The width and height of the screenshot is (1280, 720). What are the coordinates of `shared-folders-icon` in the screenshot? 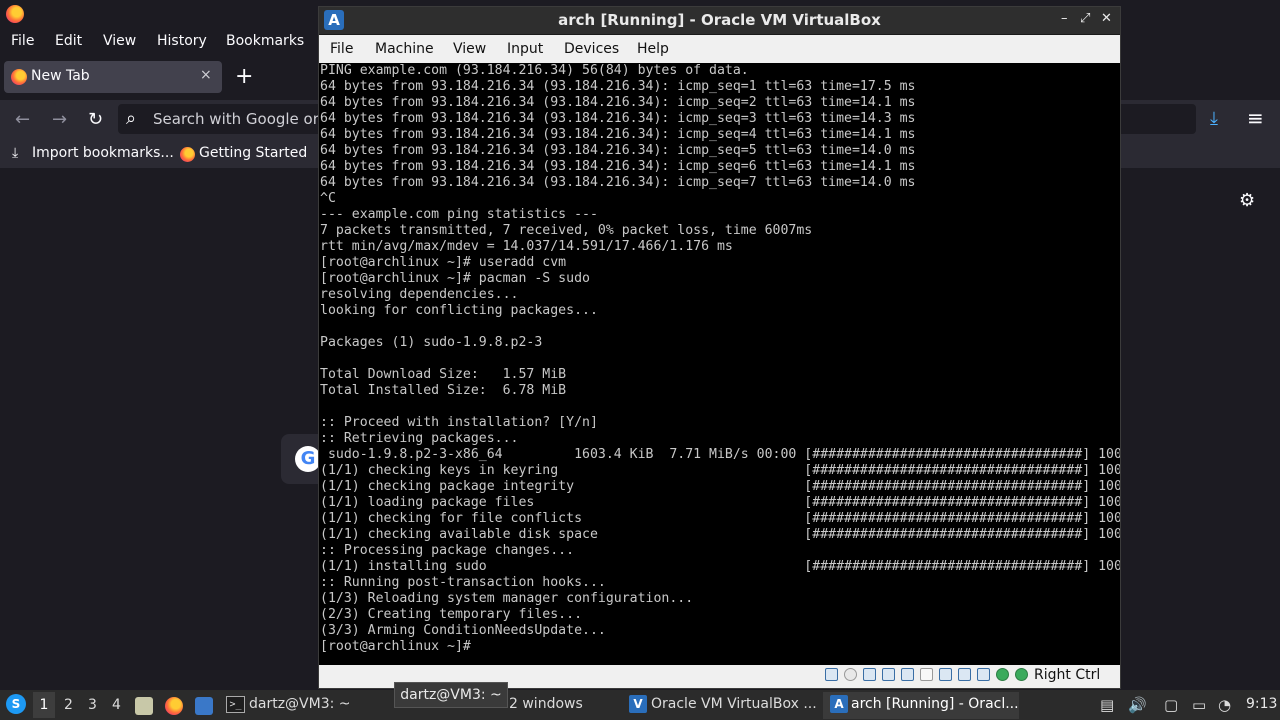 It's located at (926, 674).